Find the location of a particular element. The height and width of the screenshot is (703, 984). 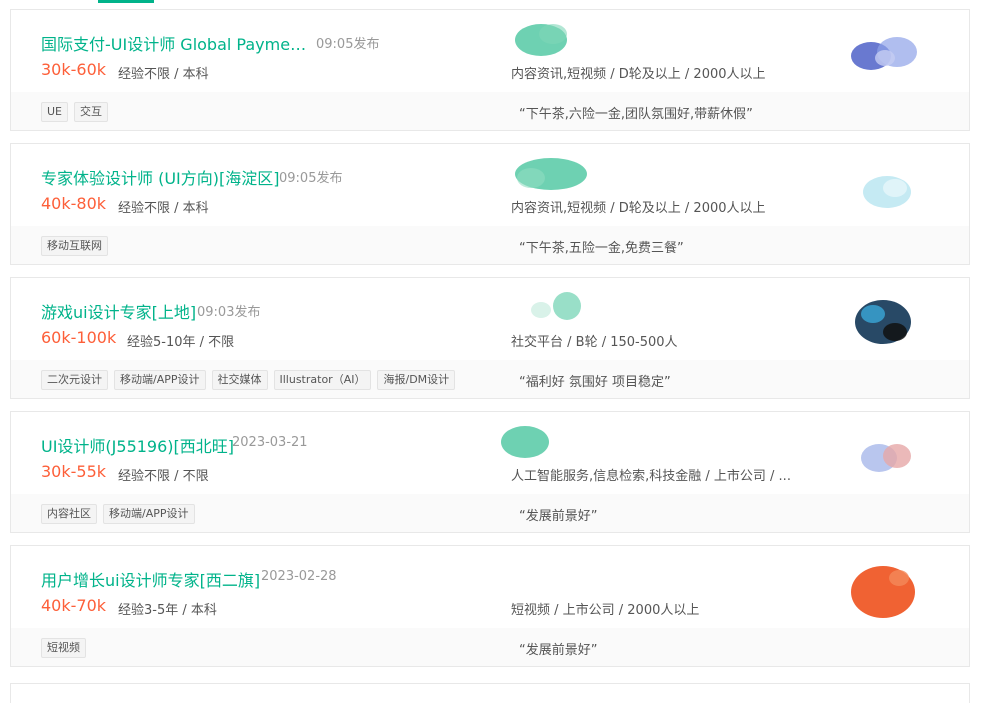

job-tag: 短视频 is located at coordinates (63, 648).